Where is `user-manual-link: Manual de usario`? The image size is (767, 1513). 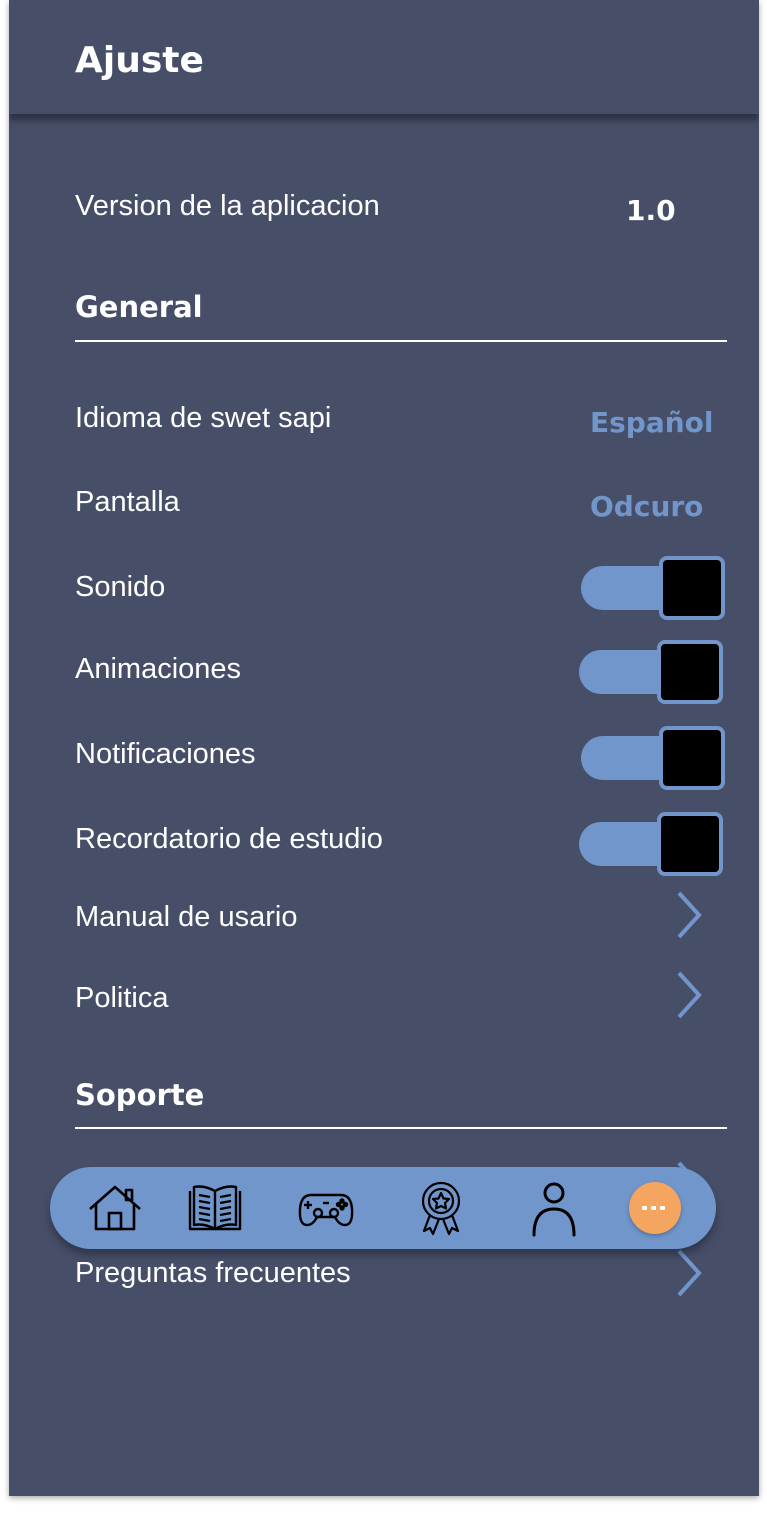 user-manual-link: Manual de usario is located at coordinates (186, 917).